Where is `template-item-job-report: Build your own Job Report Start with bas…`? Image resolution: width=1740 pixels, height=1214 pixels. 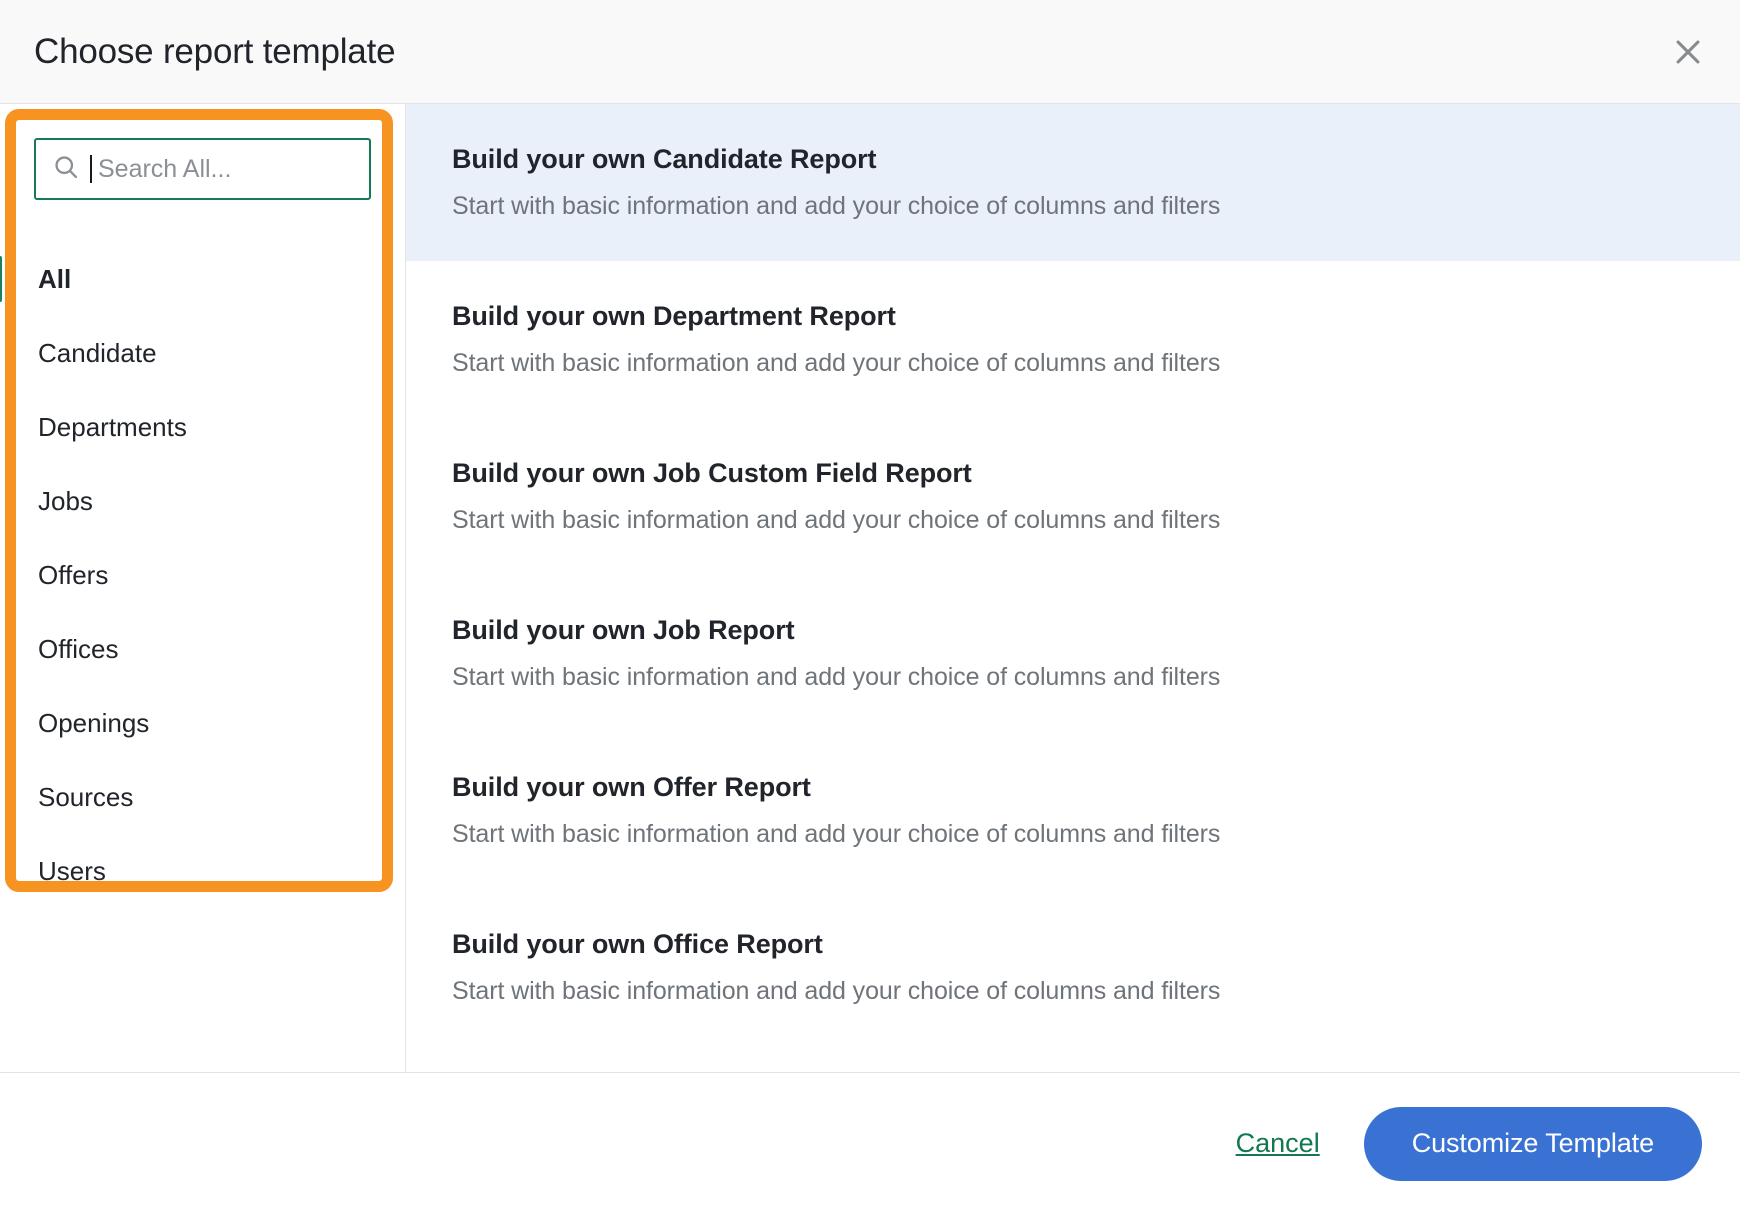 template-item-job-report: Build your own Job Report Start with bas… is located at coordinates (1073, 653).